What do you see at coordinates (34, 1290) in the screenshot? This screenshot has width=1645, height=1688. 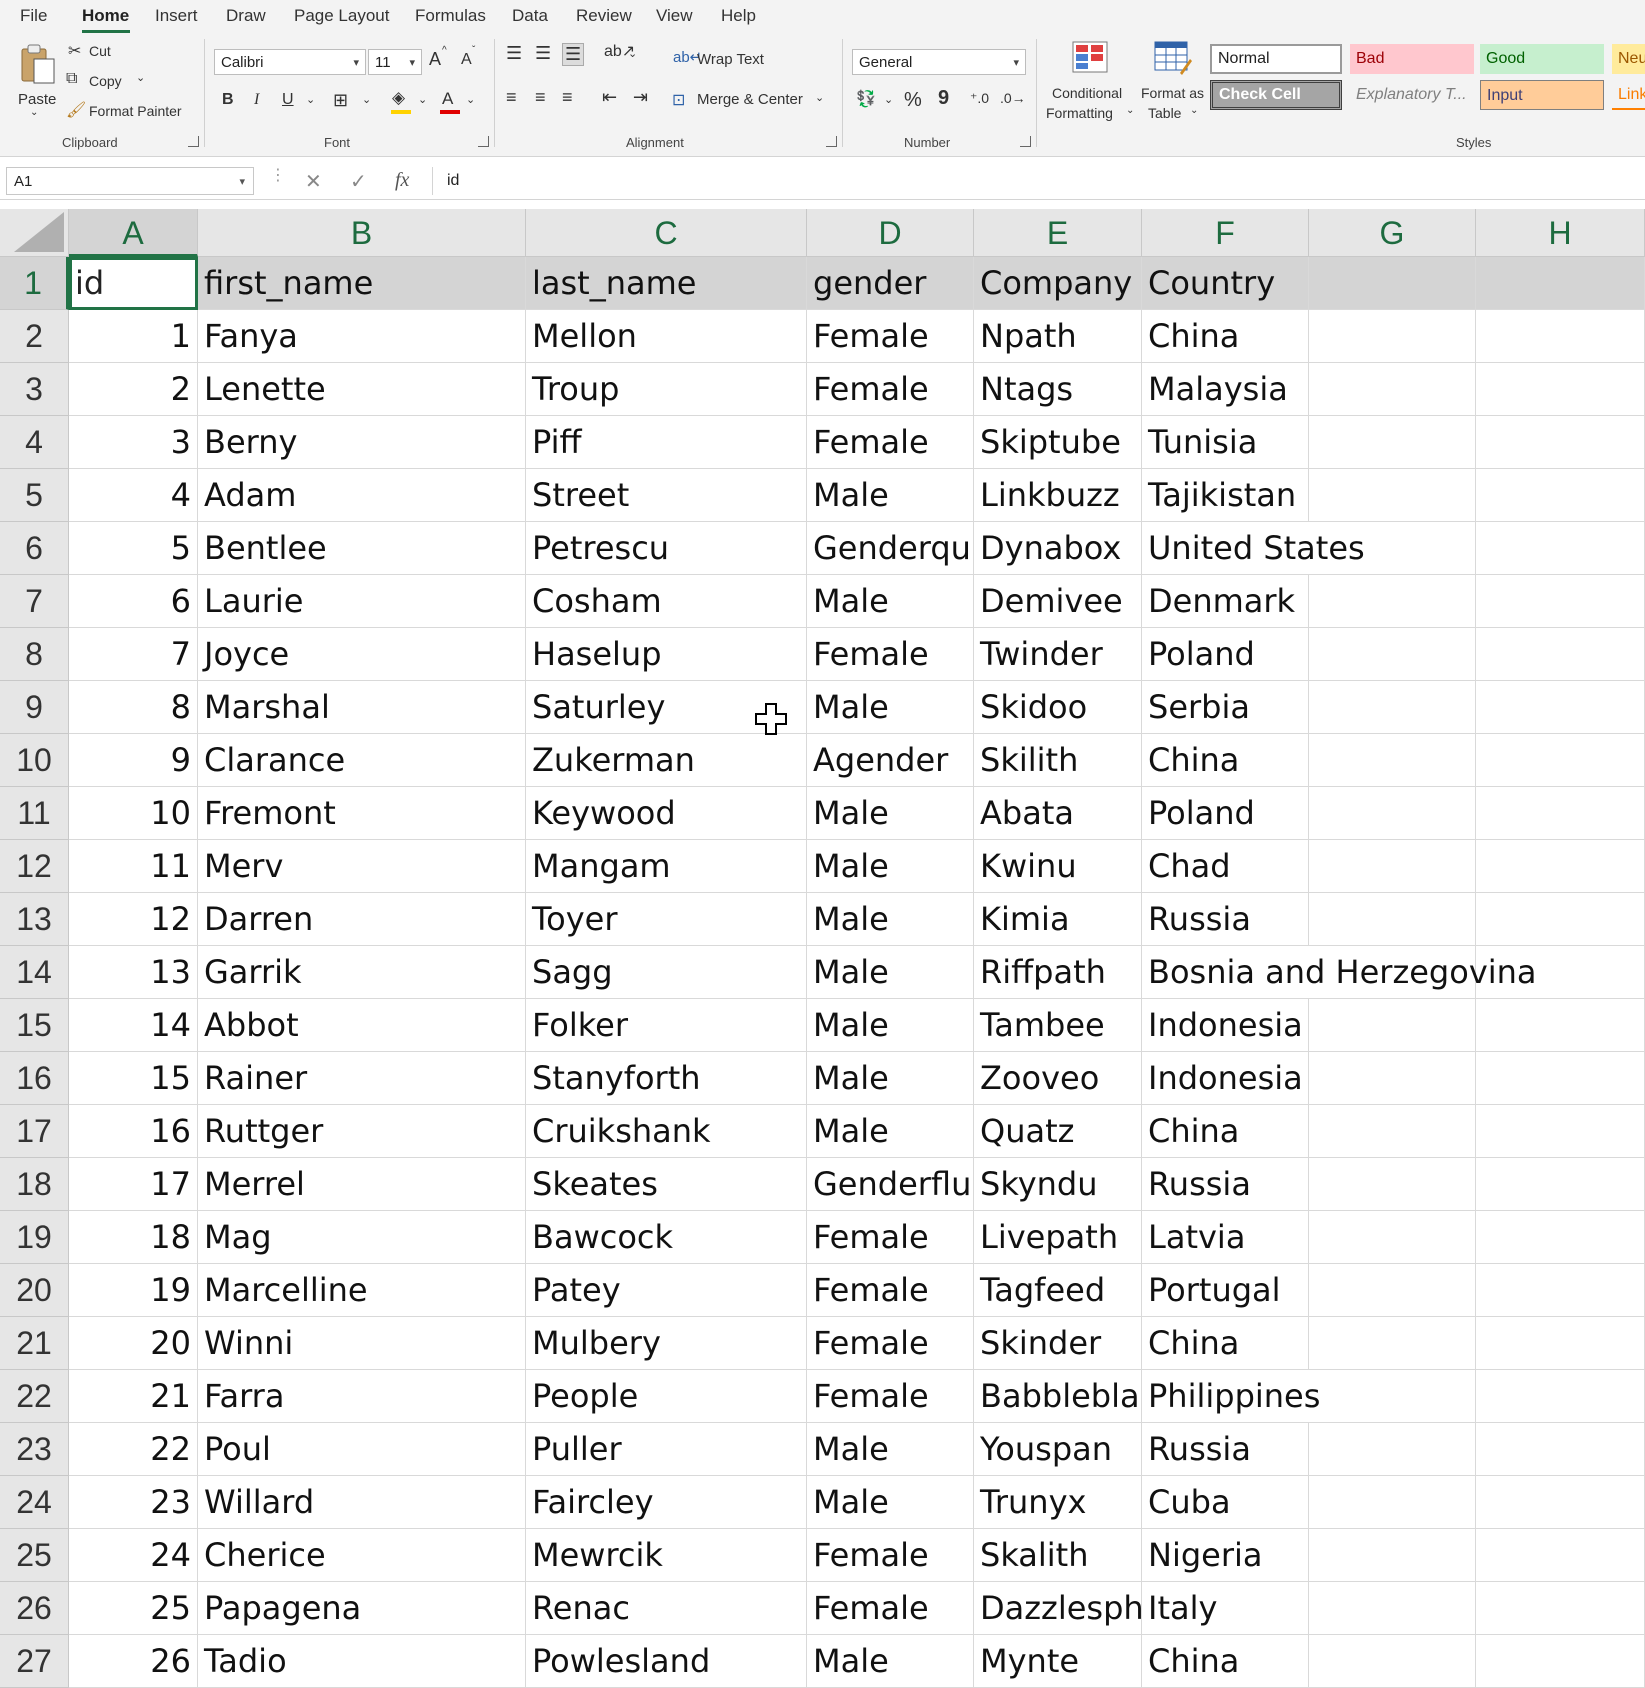 I see `row-header: 20` at bounding box center [34, 1290].